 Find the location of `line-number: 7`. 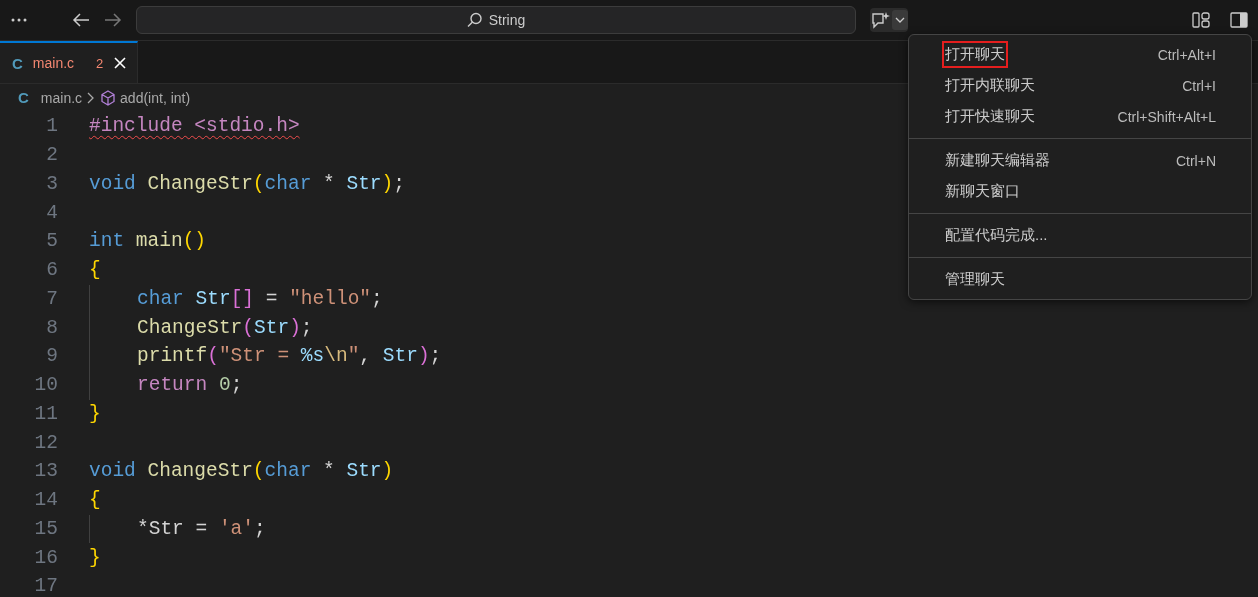

line-number: 7 is located at coordinates (51, 298).